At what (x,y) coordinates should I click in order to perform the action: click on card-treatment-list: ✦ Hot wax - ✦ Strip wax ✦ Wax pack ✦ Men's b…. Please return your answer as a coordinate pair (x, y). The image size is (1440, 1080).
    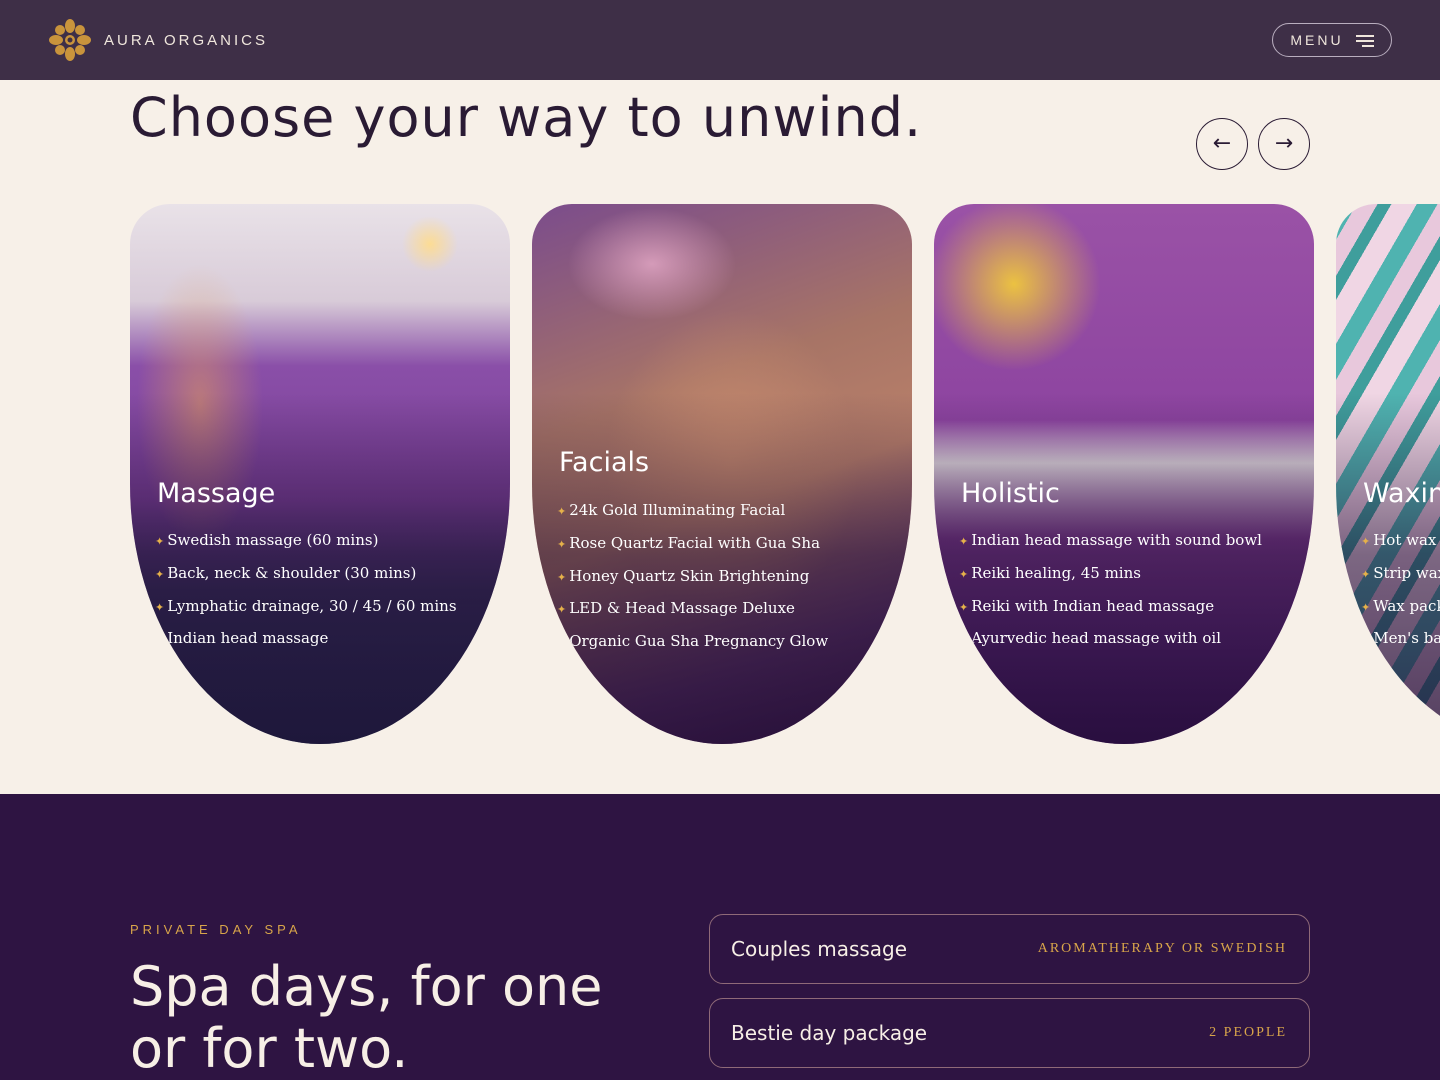
    Looking at the image, I should click on (1400, 590).